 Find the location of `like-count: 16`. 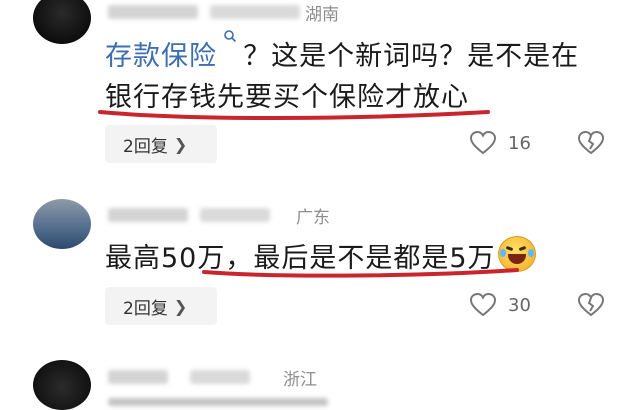

like-count: 16 is located at coordinates (519, 143).